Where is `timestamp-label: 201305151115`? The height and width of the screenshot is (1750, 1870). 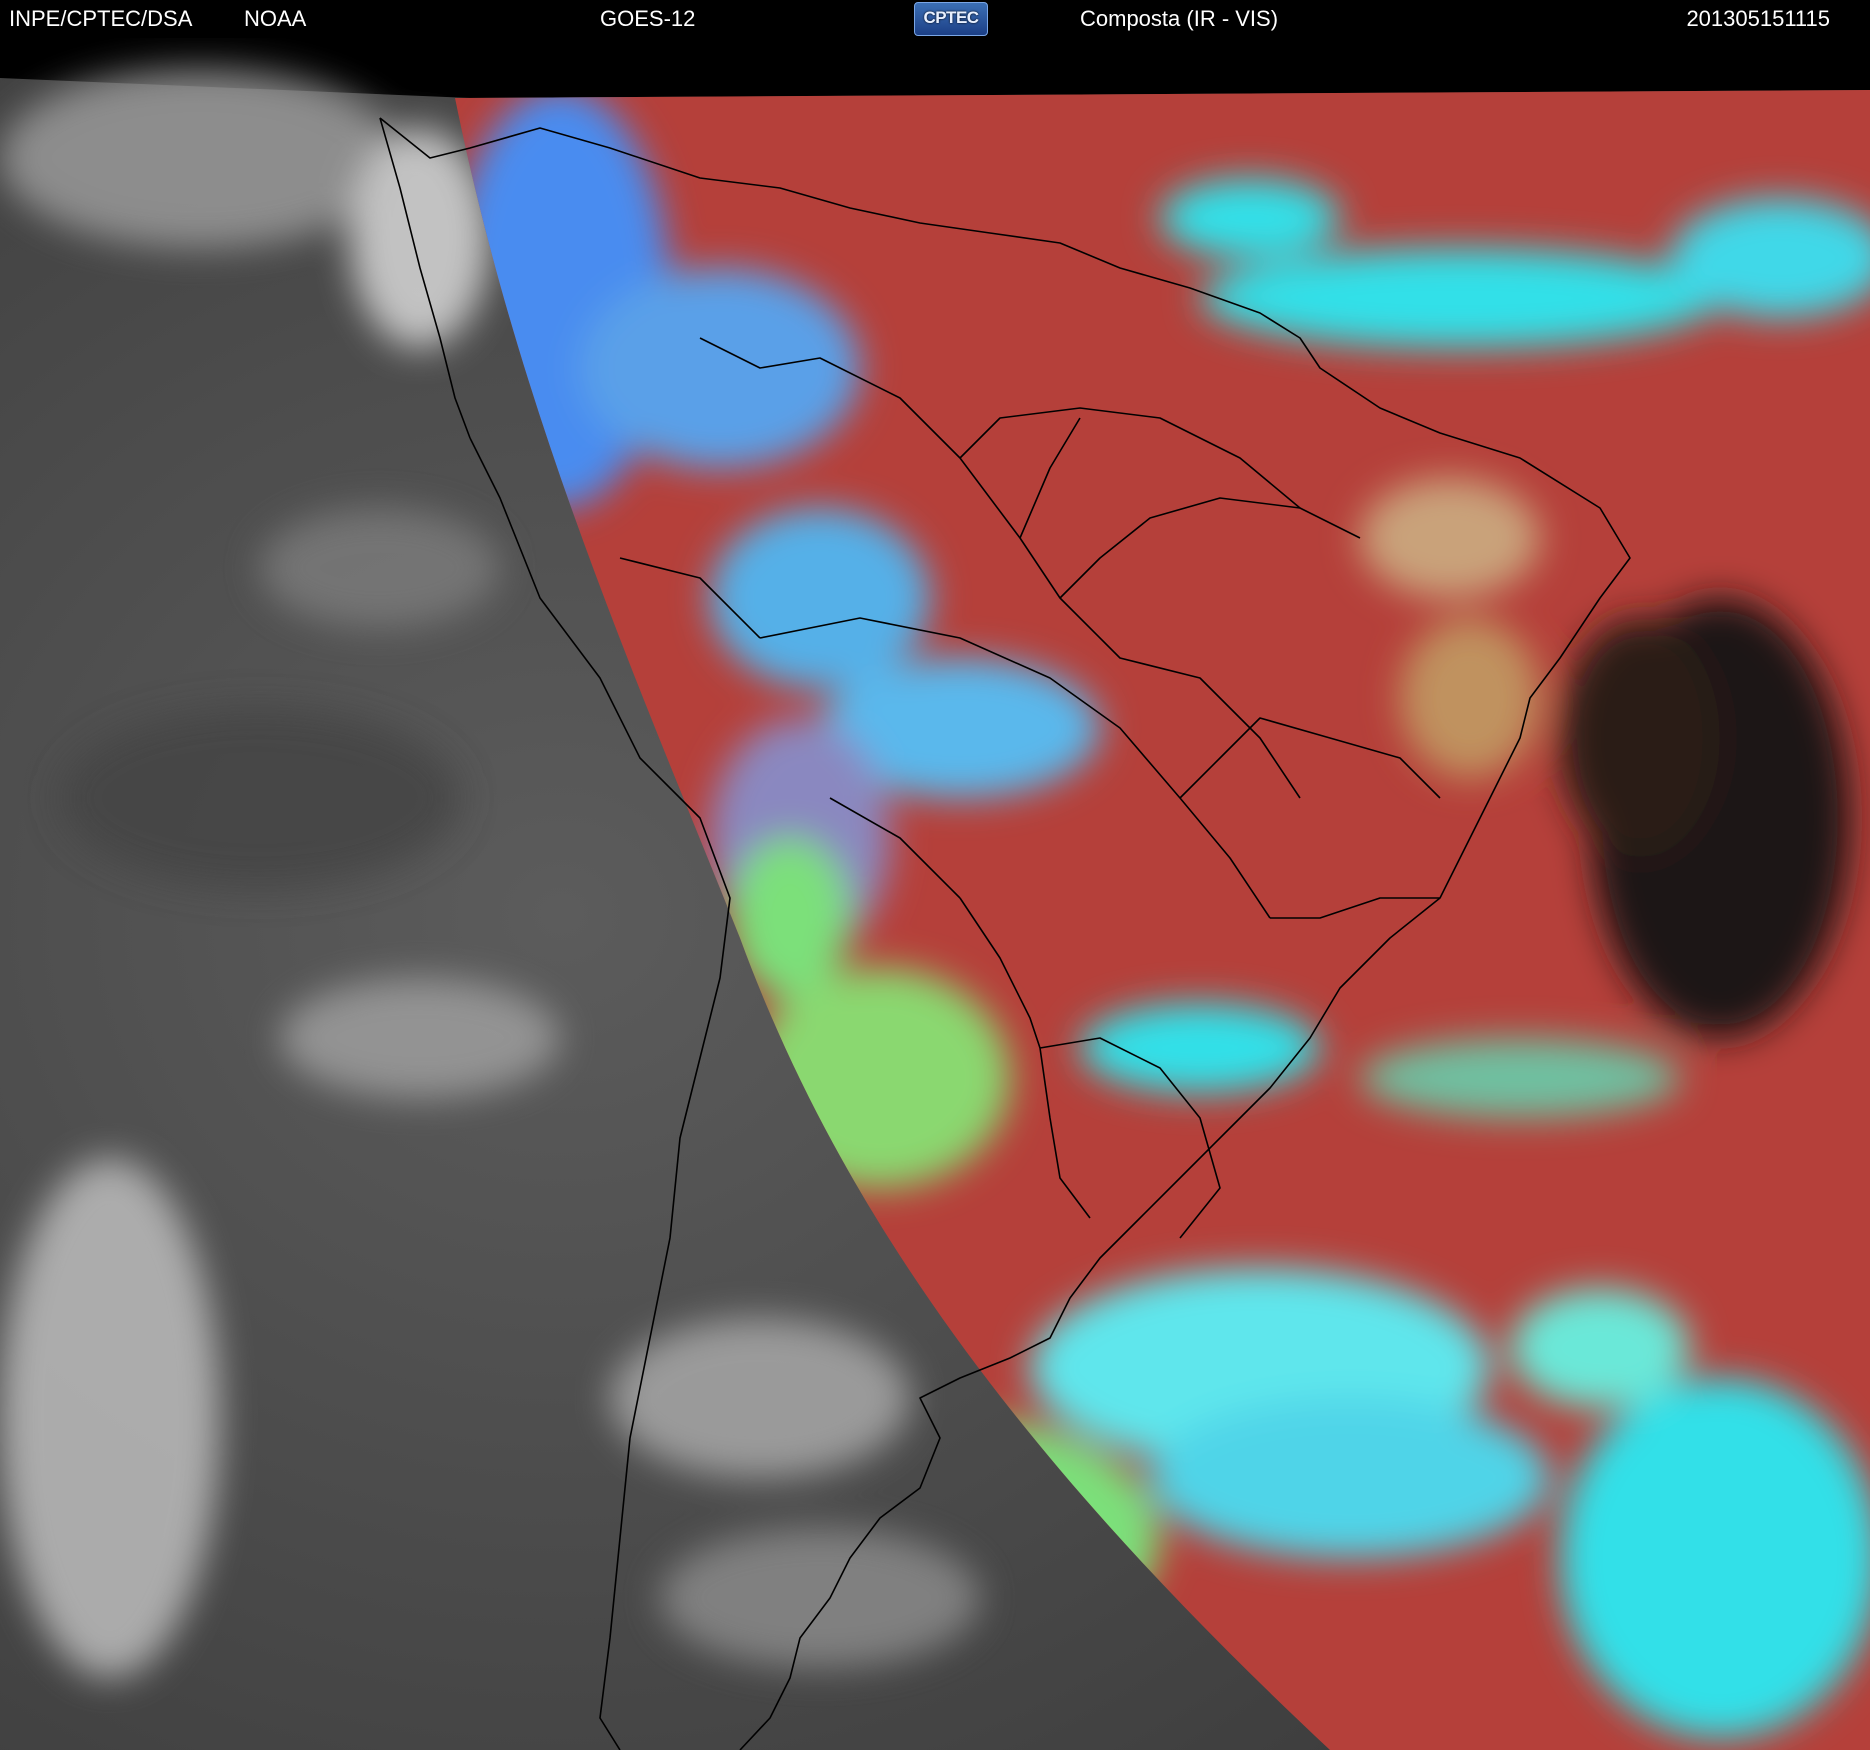 timestamp-label: 201305151115 is located at coordinates (1758, 18).